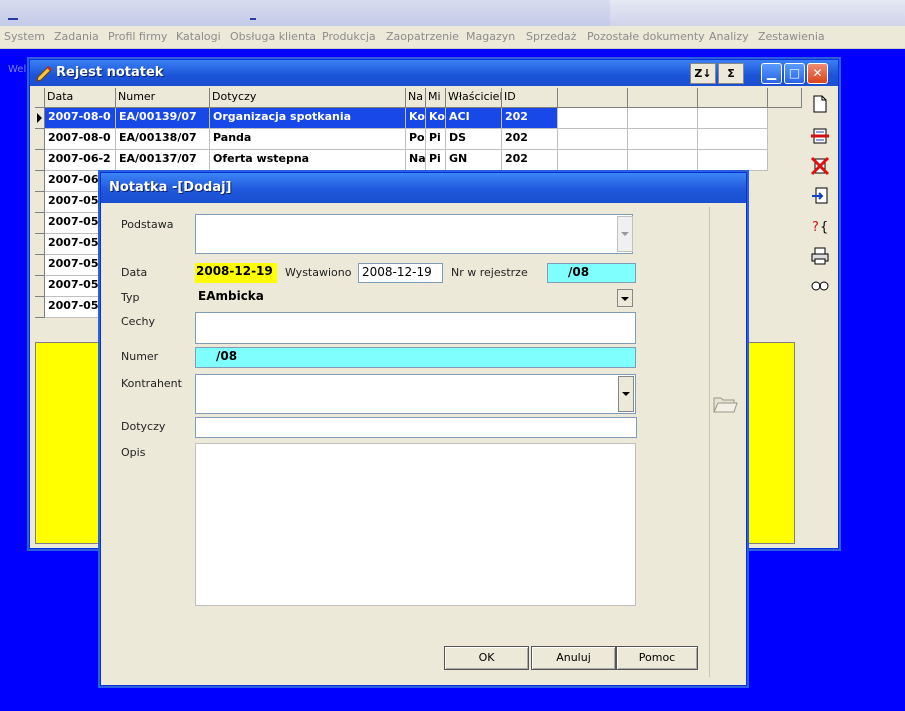 The image size is (905, 711). I want to click on cechy-label: Cechy, so click(138, 321).